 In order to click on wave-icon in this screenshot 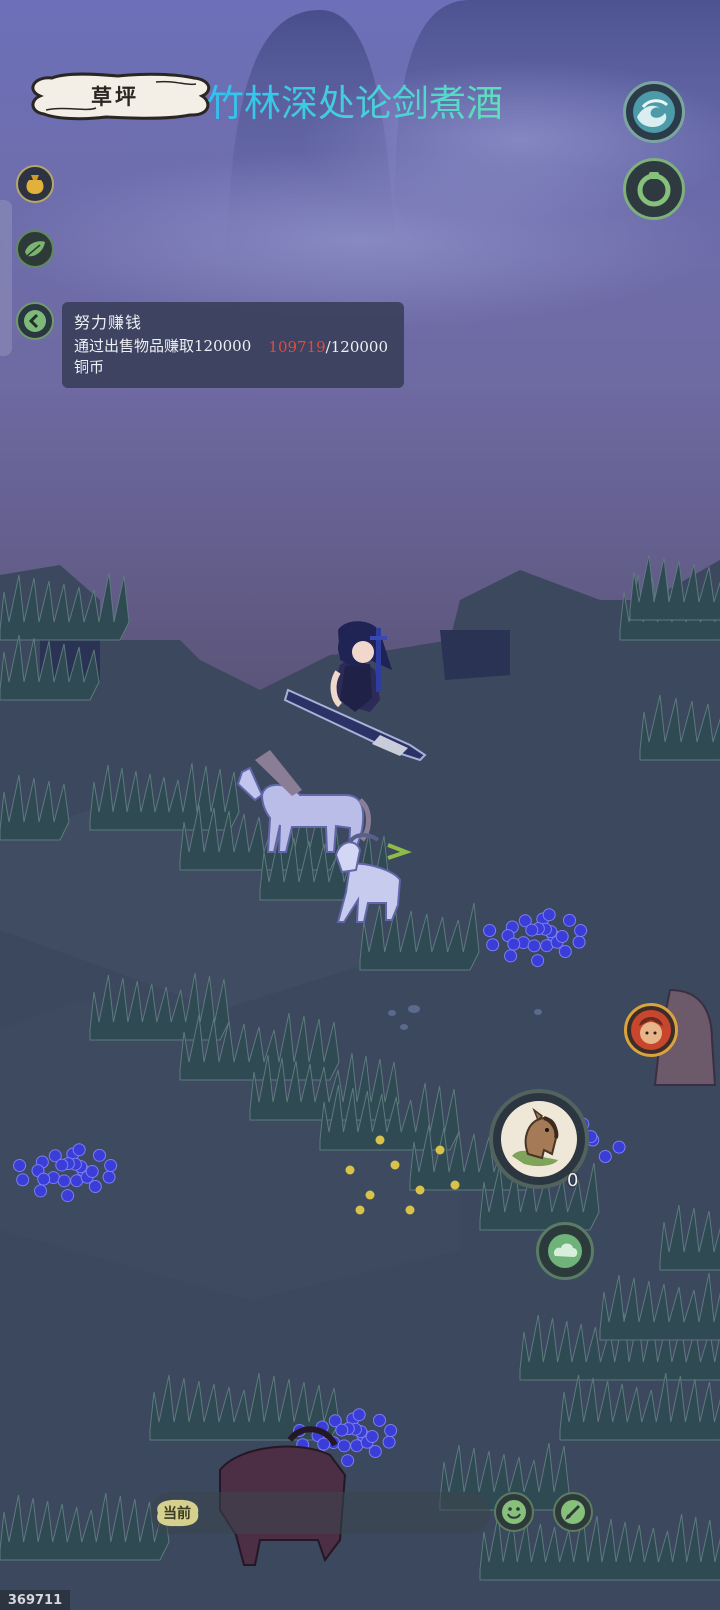, I will do `click(654, 112)`.